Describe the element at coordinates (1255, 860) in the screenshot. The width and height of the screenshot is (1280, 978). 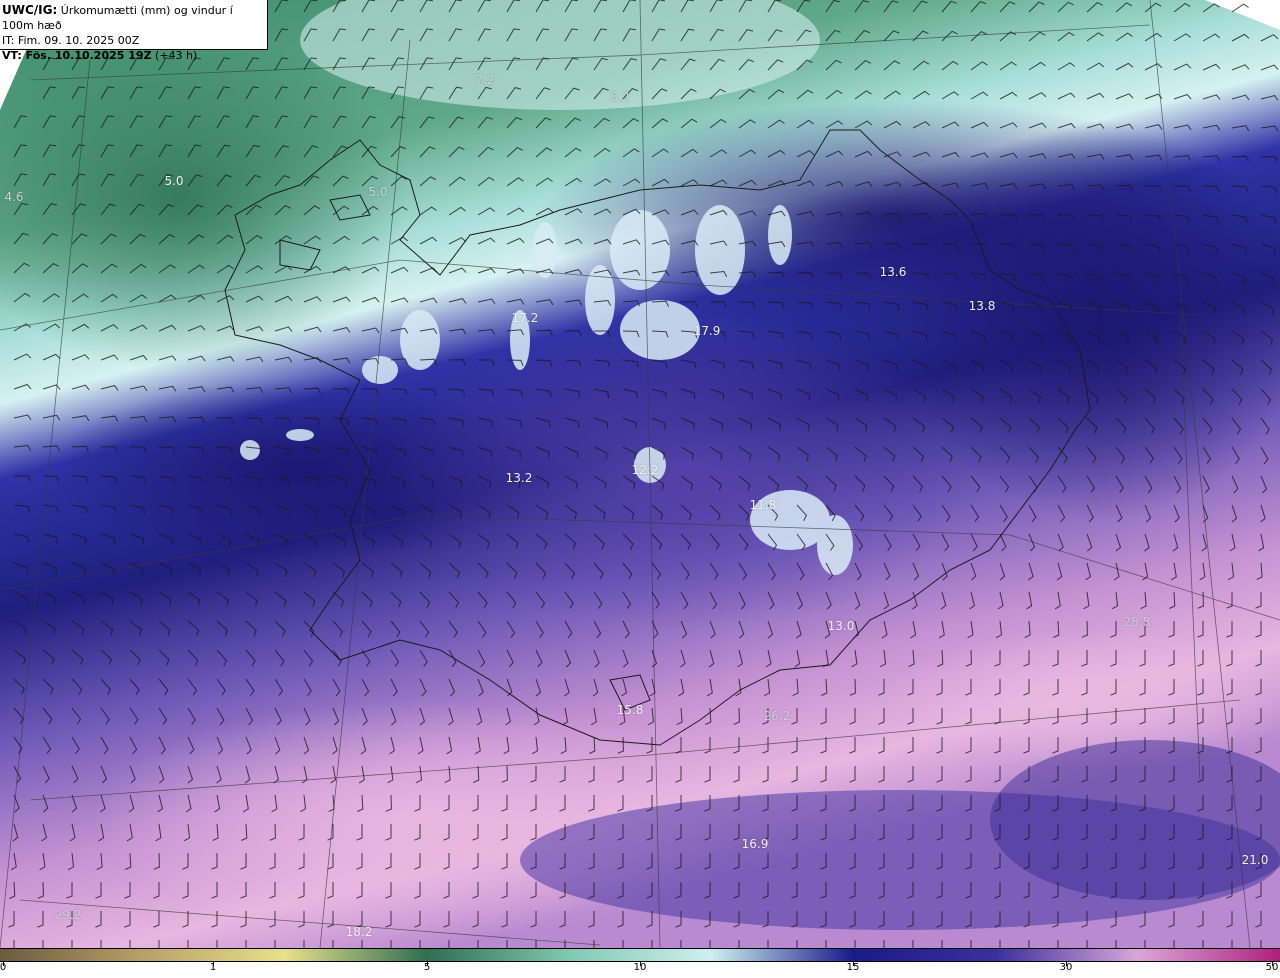
I see `value-label: 21.0` at that location.